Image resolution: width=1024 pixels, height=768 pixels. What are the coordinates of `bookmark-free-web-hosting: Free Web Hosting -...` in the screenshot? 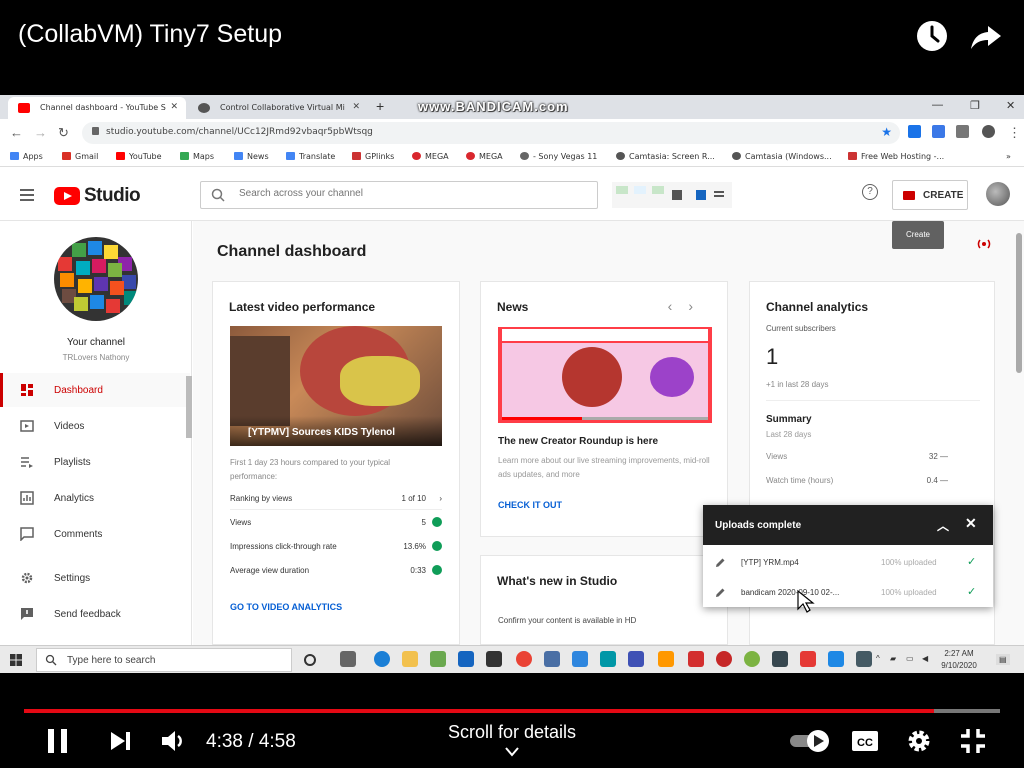 It's located at (896, 156).